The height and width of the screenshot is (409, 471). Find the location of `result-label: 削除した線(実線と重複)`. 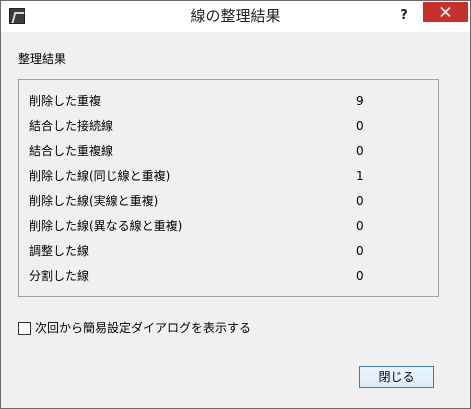

result-label: 削除した線(実線と重複) is located at coordinates (94, 201).